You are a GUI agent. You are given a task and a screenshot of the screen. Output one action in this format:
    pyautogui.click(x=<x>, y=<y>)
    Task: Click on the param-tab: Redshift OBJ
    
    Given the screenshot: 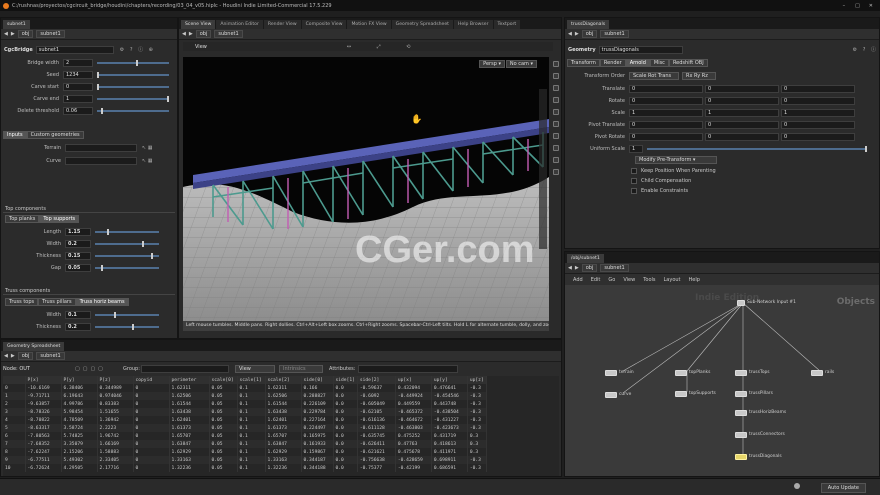 What is the action you would take?
    pyautogui.click(x=688, y=62)
    